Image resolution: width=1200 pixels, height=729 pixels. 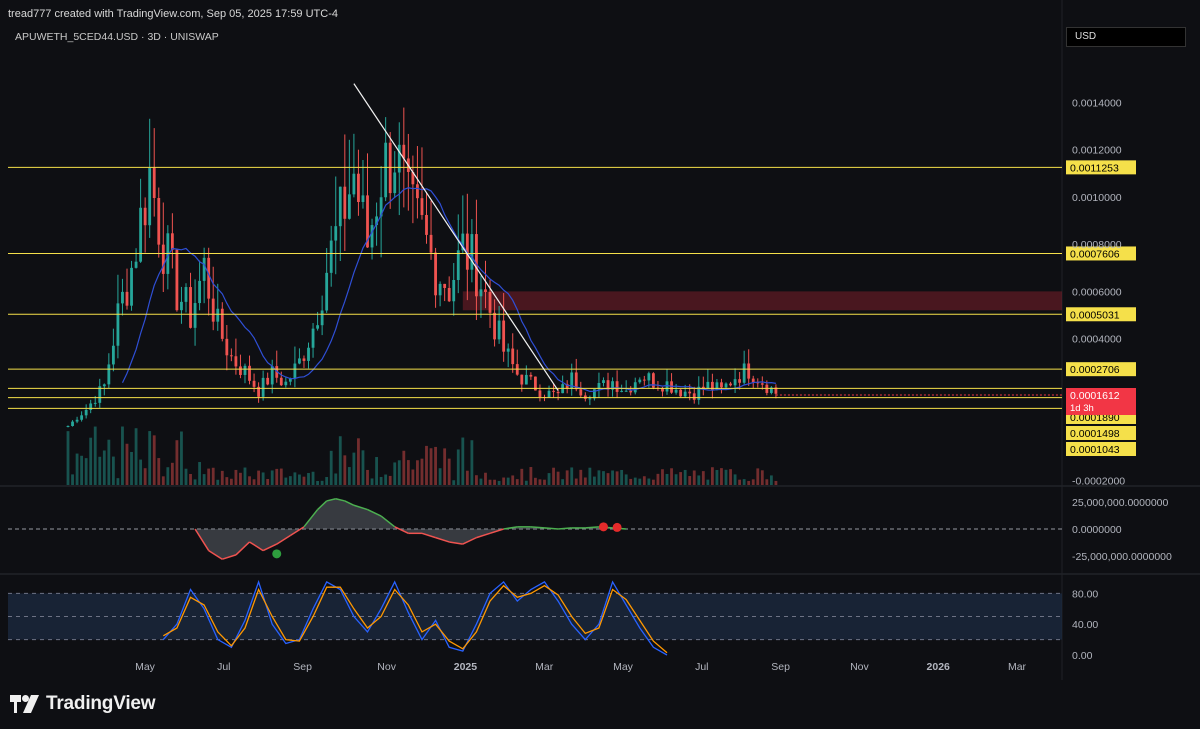 I want to click on supply-zone, so click(x=762, y=301).